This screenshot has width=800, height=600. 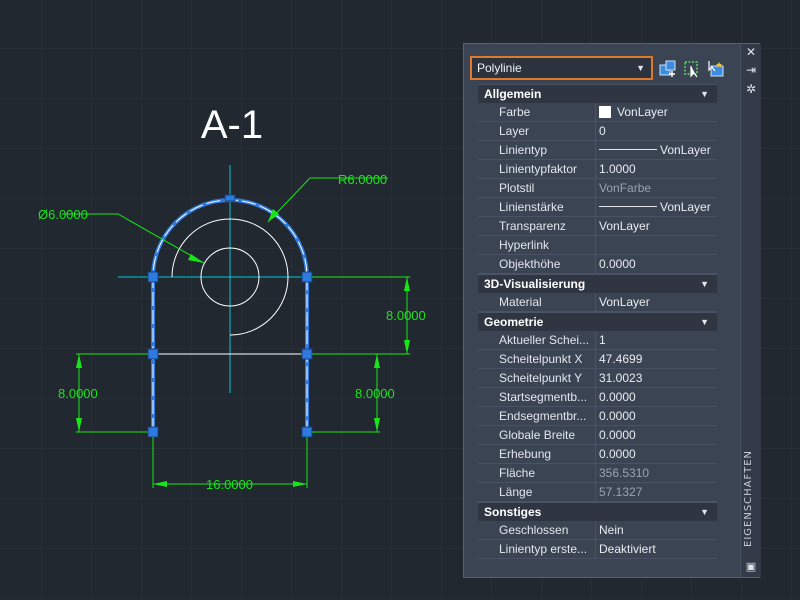 I want to click on property-row: Linientyp VonLayer, so click(x=597, y=150).